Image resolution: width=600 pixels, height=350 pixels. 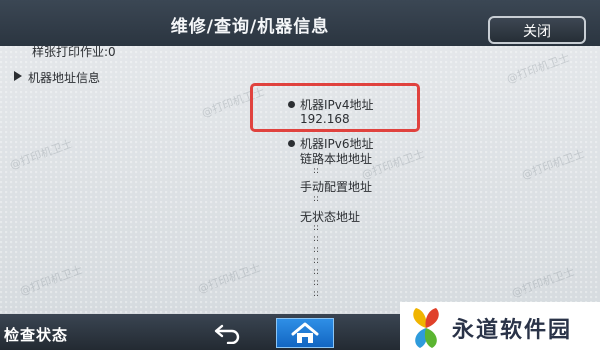 What do you see at coordinates (36, 334) in the screenshot?
I see `check-status-button: 检查状态` at bounding box center [36, 334].